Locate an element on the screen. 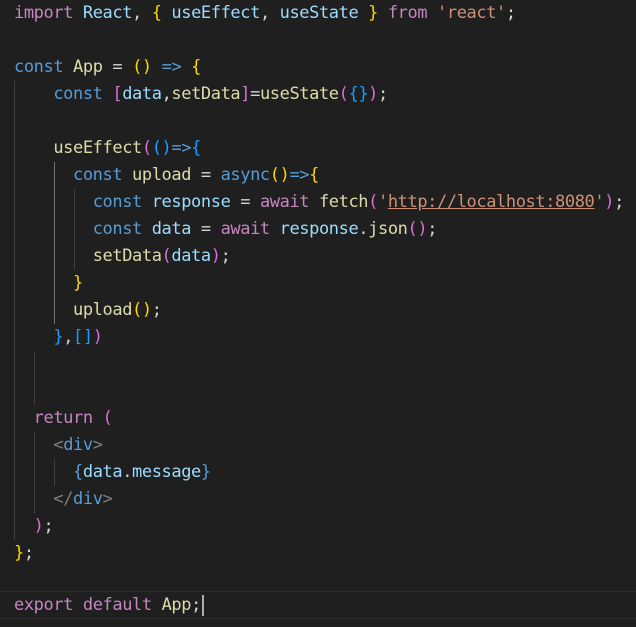  token: import is located at coordinates (44, 13).